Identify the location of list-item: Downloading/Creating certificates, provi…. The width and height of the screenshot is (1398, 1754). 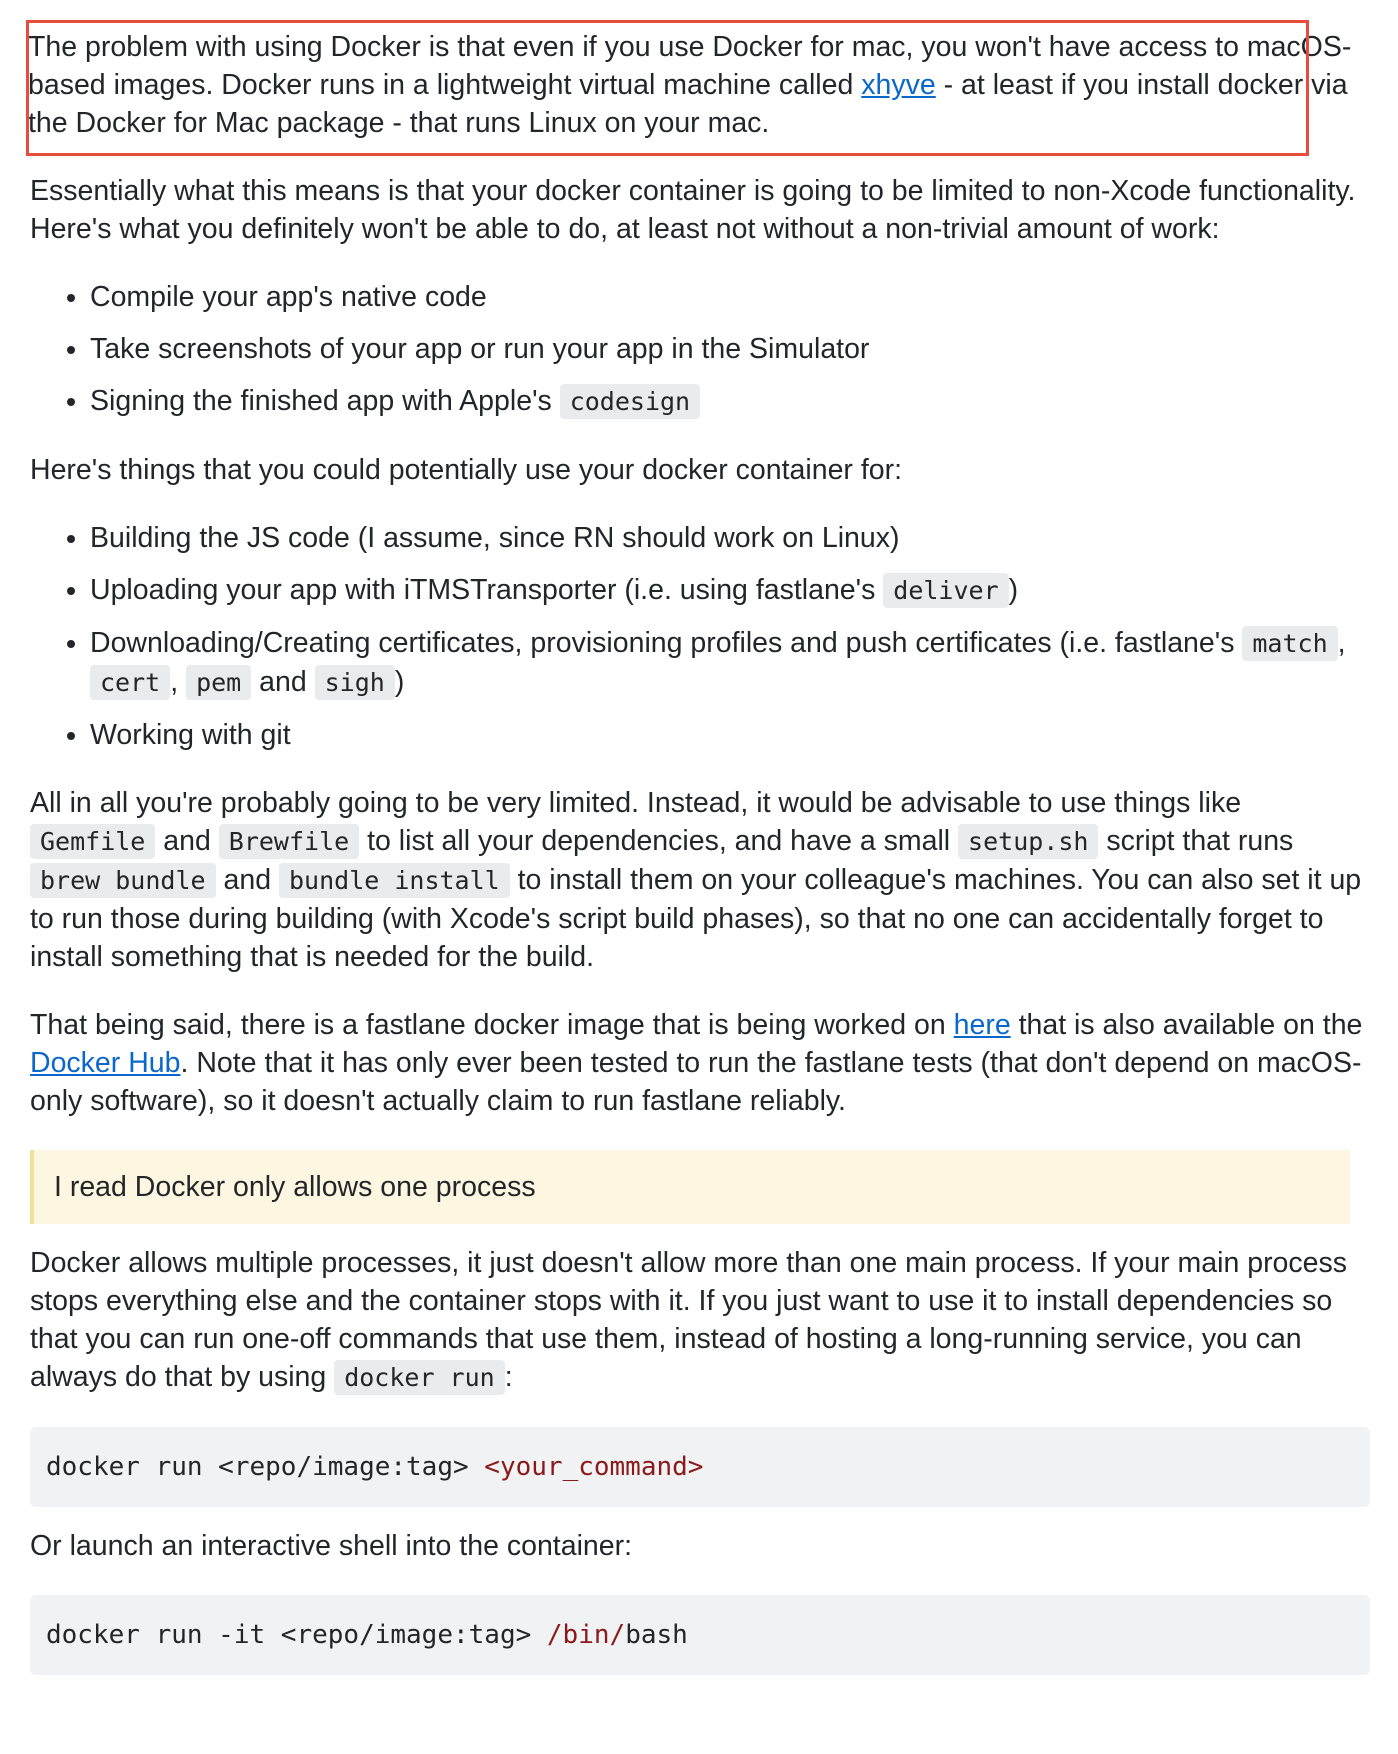
(730, 663).